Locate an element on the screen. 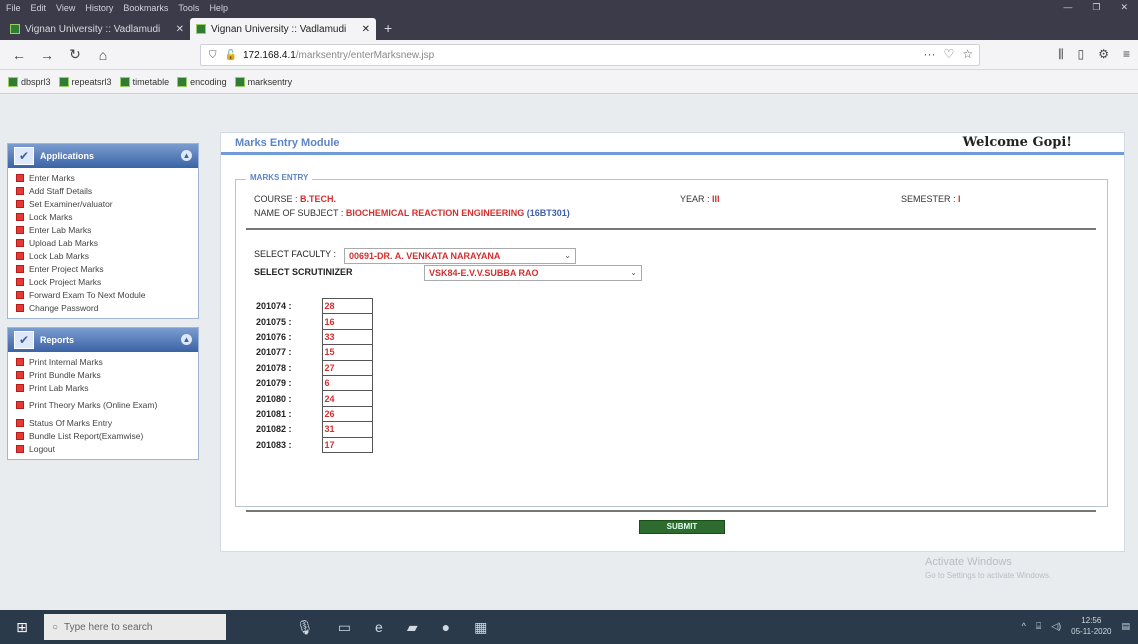 This screenshot has height=644, width=1138. reports-title: Reports is located at coordinates (57, 340).